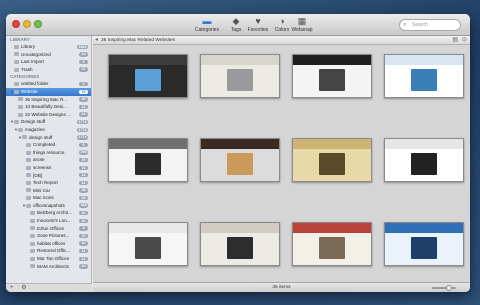 The image size is (480, 305). I want to click on sidebar-item: Tech Report 14, so click(48, 183).